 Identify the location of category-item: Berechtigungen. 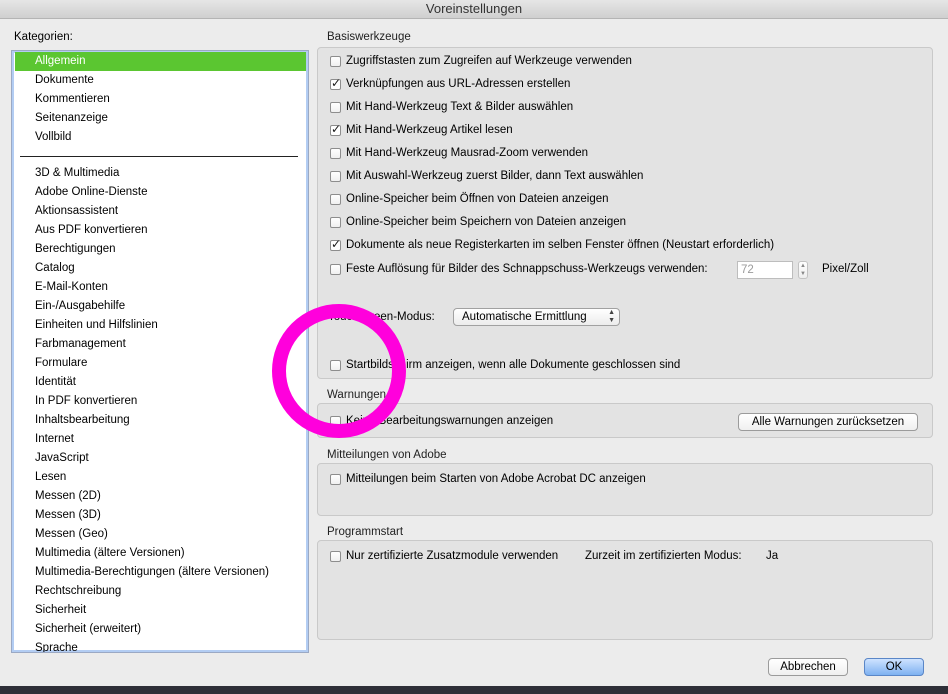
(159, 249).